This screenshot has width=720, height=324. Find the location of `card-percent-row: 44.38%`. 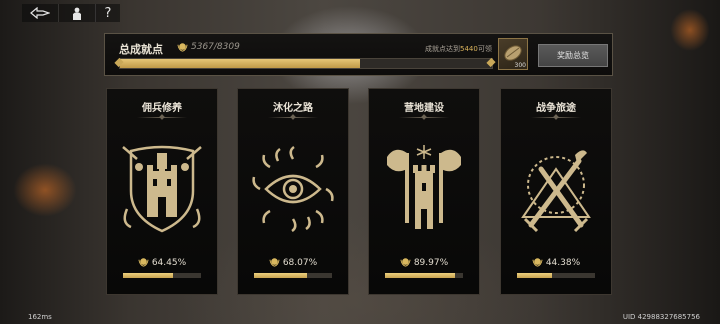

card-percent-row: 44.38% is located at coordinates (556, 262).